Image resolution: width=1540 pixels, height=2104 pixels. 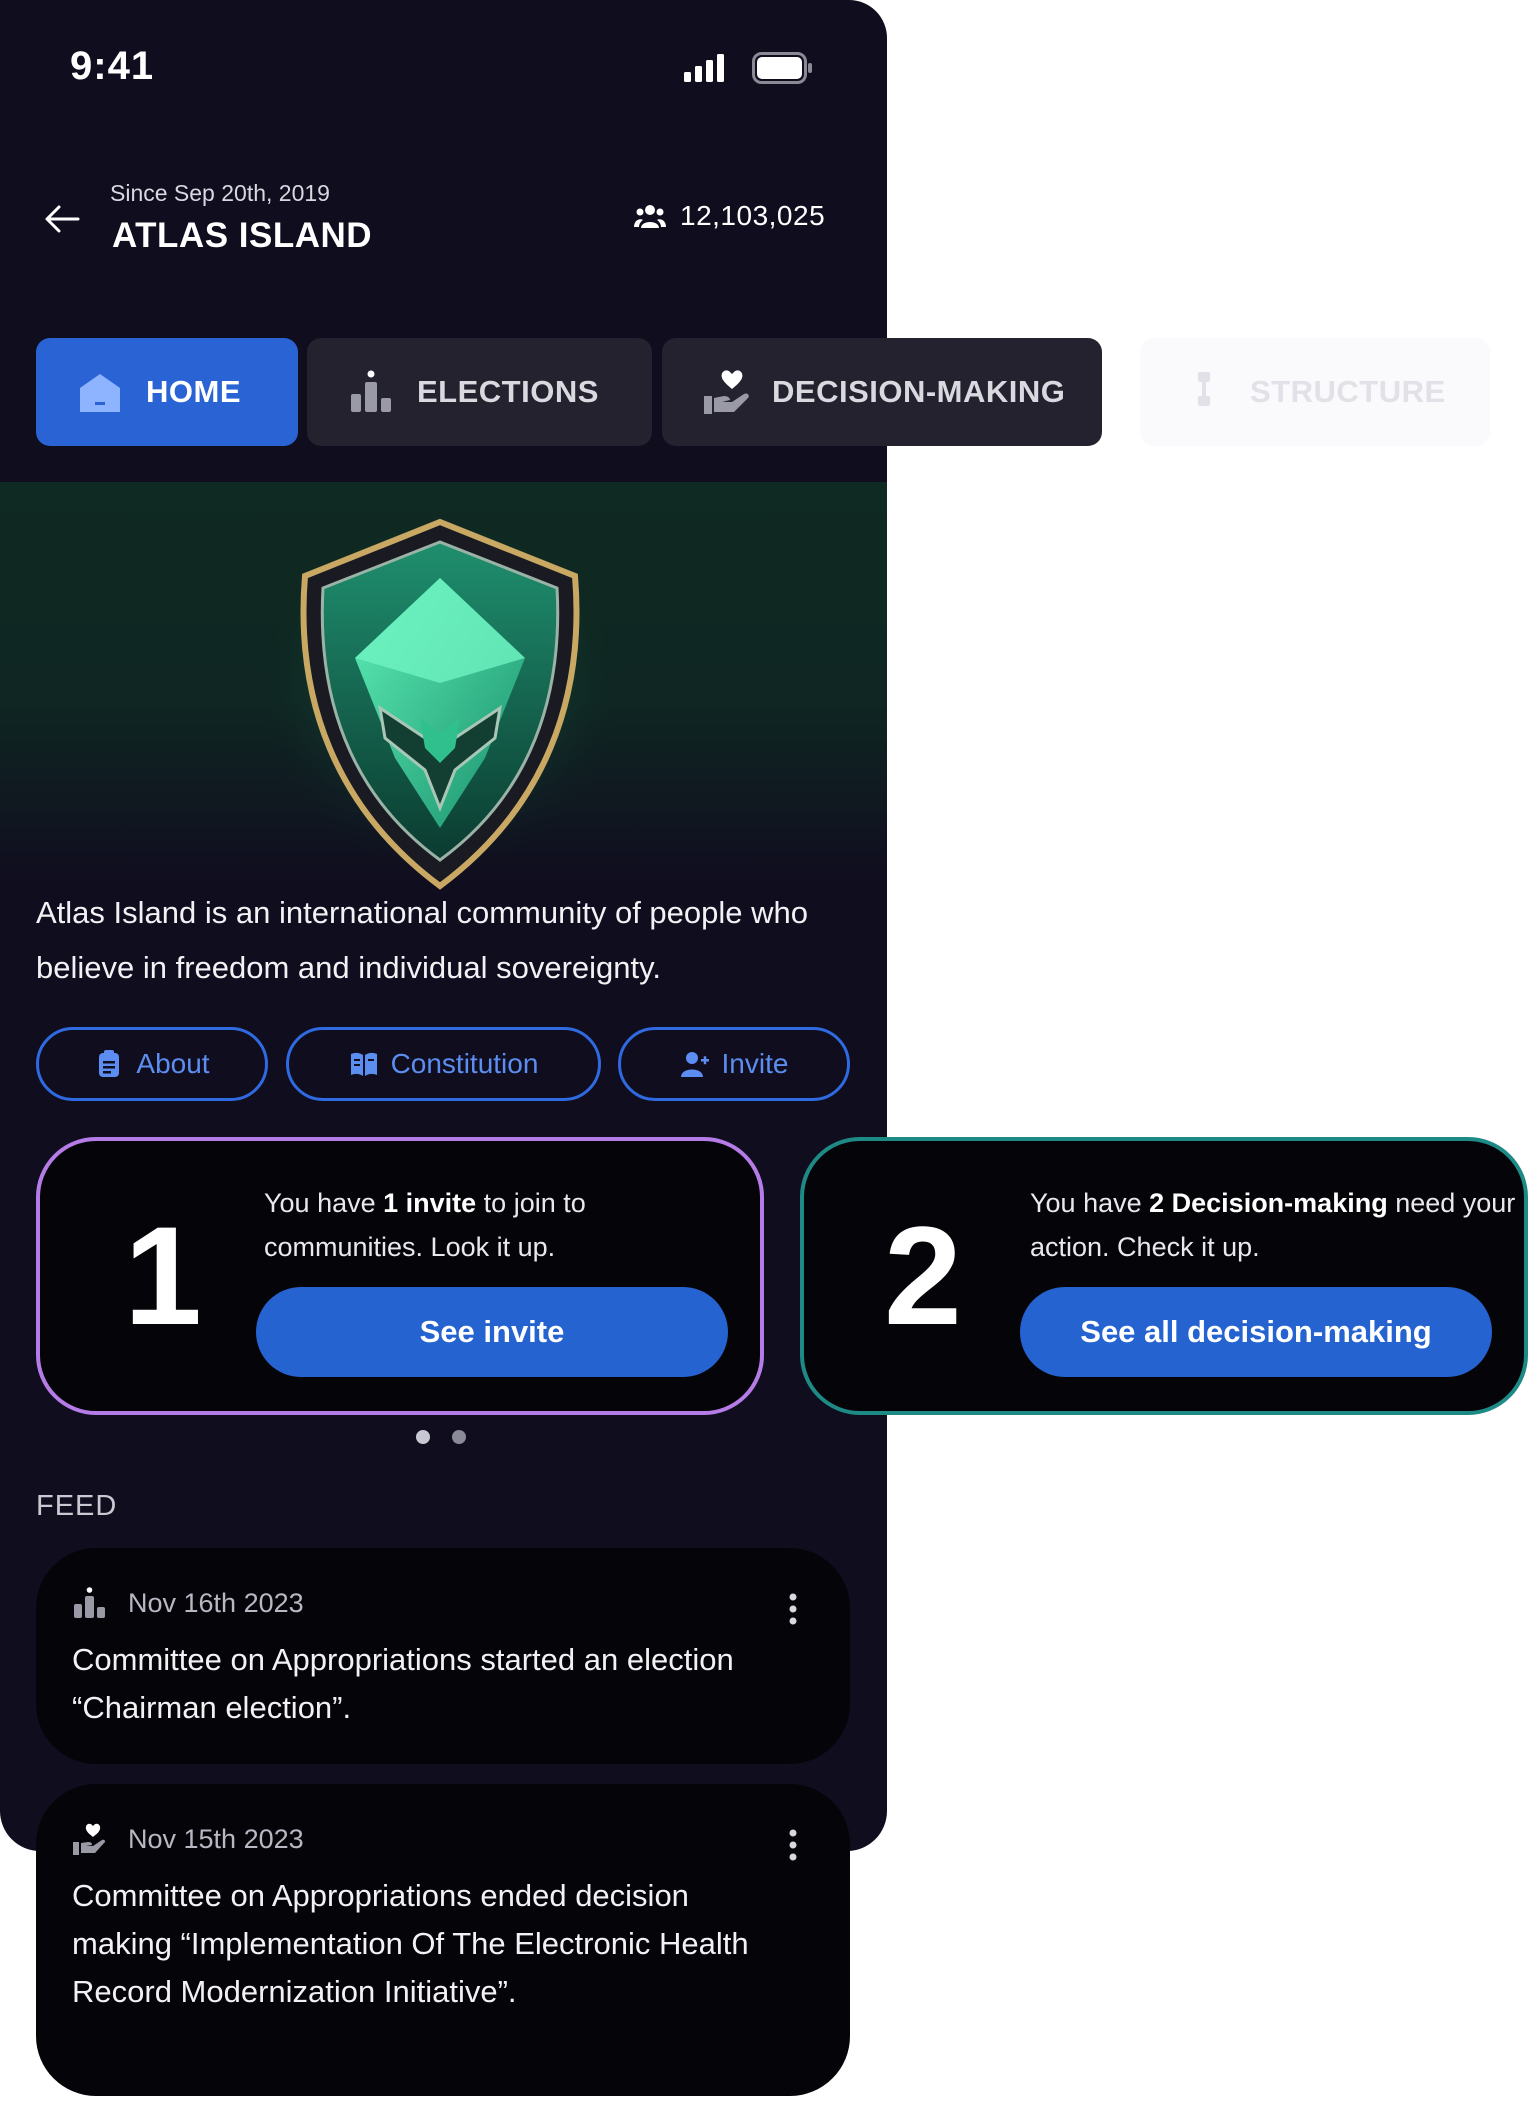 What do you see at coordinates (242, 235) in the screenshot?
I see `page-title: ATLAS ISLAND` at bounding box center [242, 235].